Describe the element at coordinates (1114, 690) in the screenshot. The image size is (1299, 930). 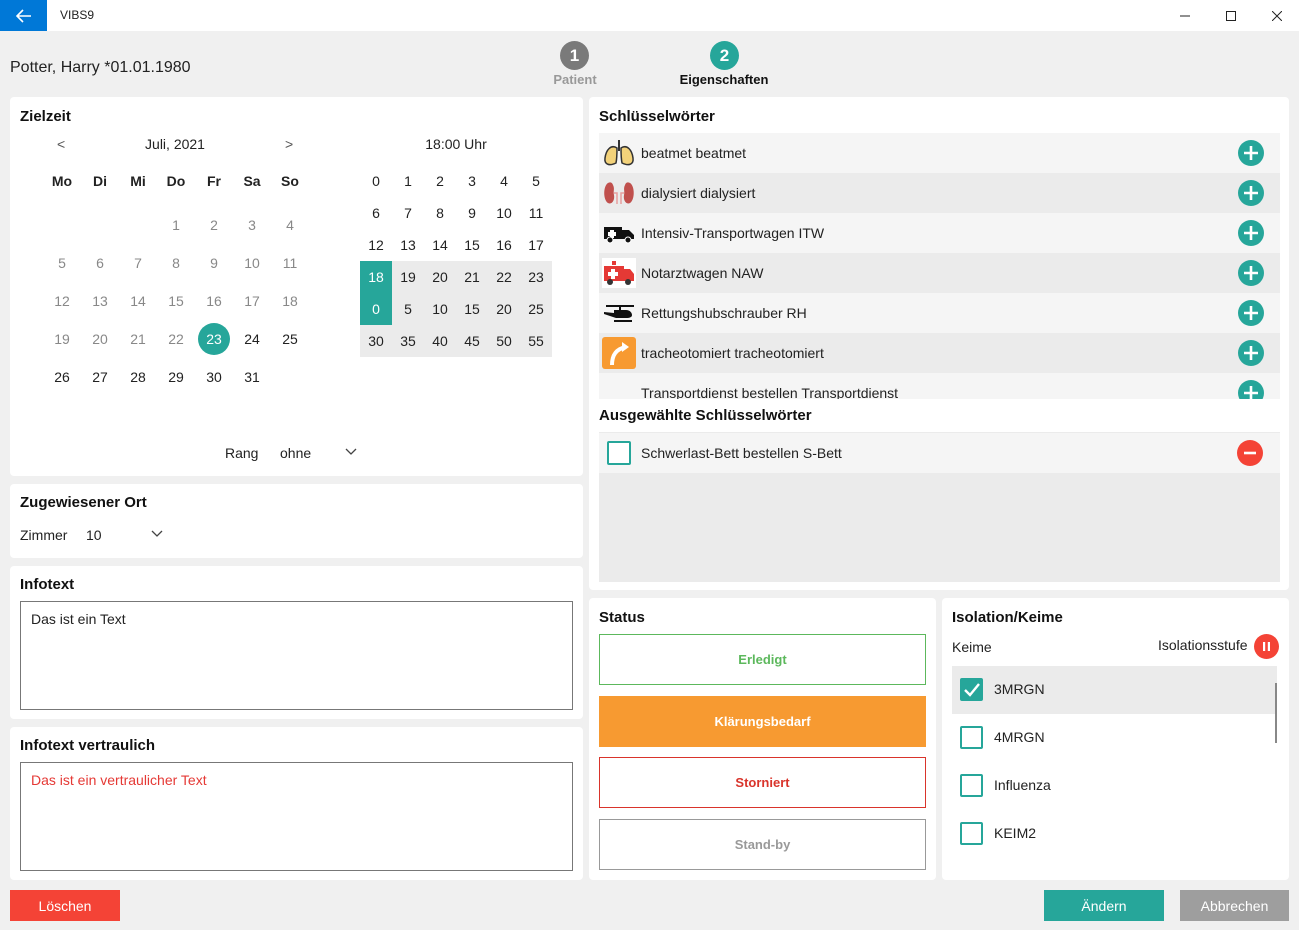
I see `keim-row: 3MRGN` at that location.